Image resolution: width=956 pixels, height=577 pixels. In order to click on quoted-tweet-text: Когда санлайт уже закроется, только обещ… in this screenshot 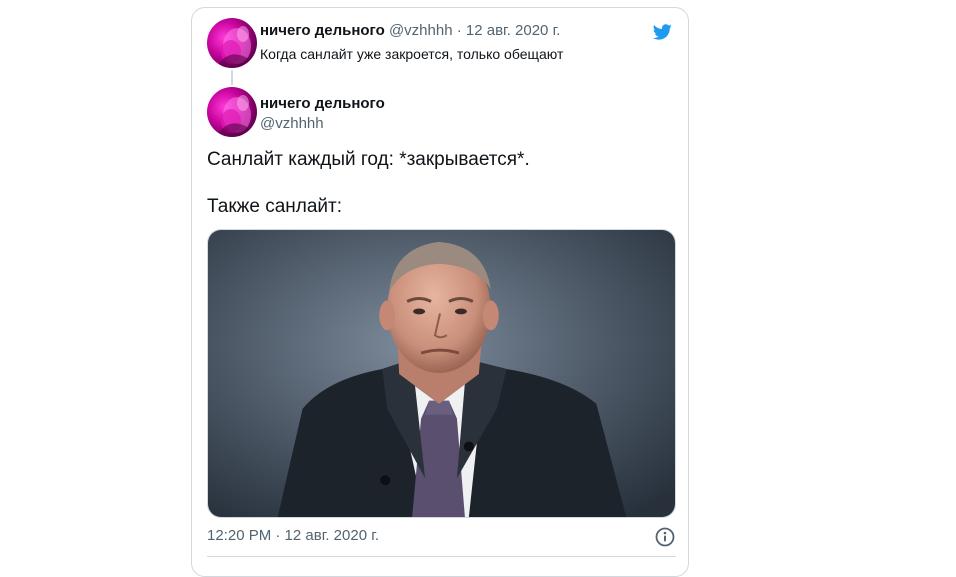, I will do `click(412, 54)`.